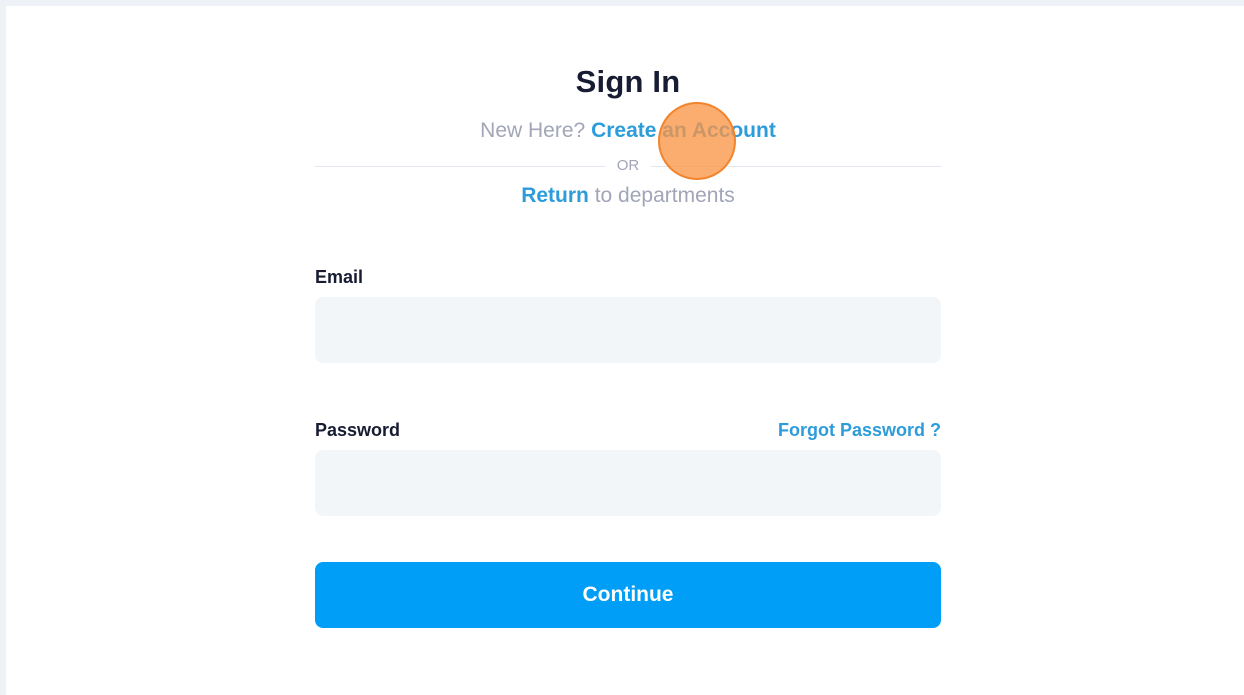  Describe the element at coordinates (683, 130) in the screenshot. I see `create-account-link: Create an Account` at that location.